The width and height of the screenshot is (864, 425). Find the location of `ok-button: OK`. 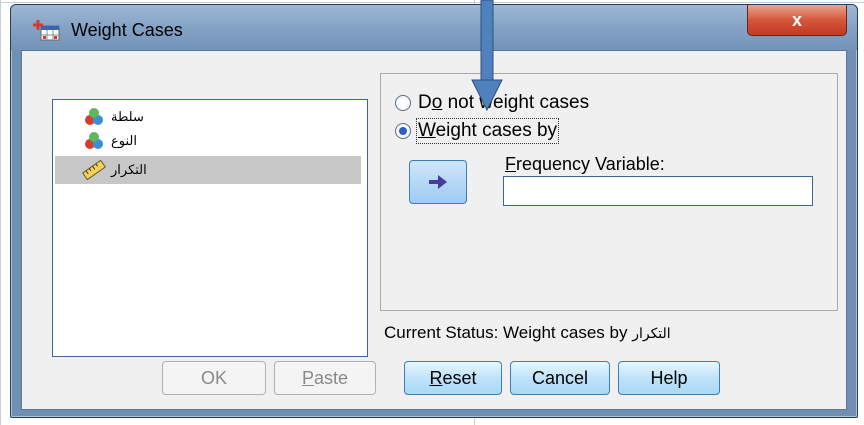

ok-button: OK is located at coordinates (214, 378).